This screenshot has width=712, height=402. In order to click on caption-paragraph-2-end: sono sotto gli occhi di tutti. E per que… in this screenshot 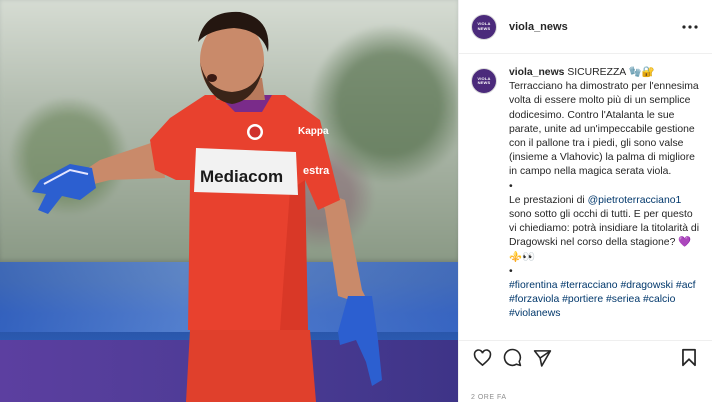, I will do `click(604, 229)`.